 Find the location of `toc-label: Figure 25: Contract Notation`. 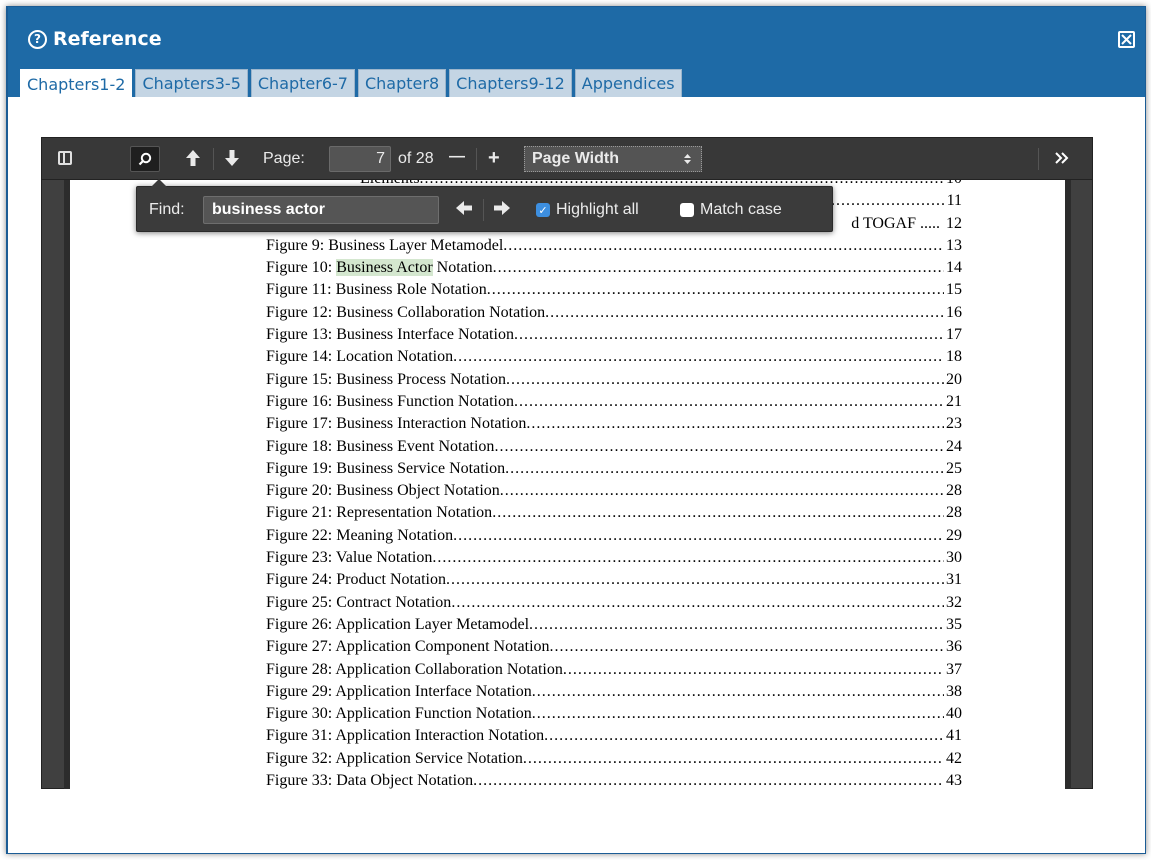

toc-label: Figure 25: Contract Notation is located at coordinates (359, 602).